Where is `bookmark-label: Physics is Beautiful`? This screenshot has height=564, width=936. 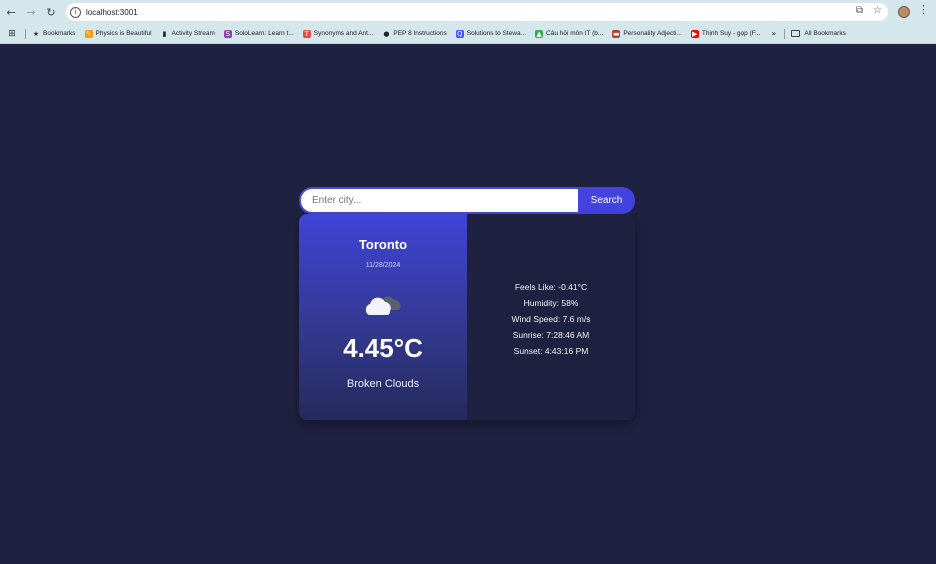
bookmark-label: Physics is Beautiful is located at coordinates (123, 33).